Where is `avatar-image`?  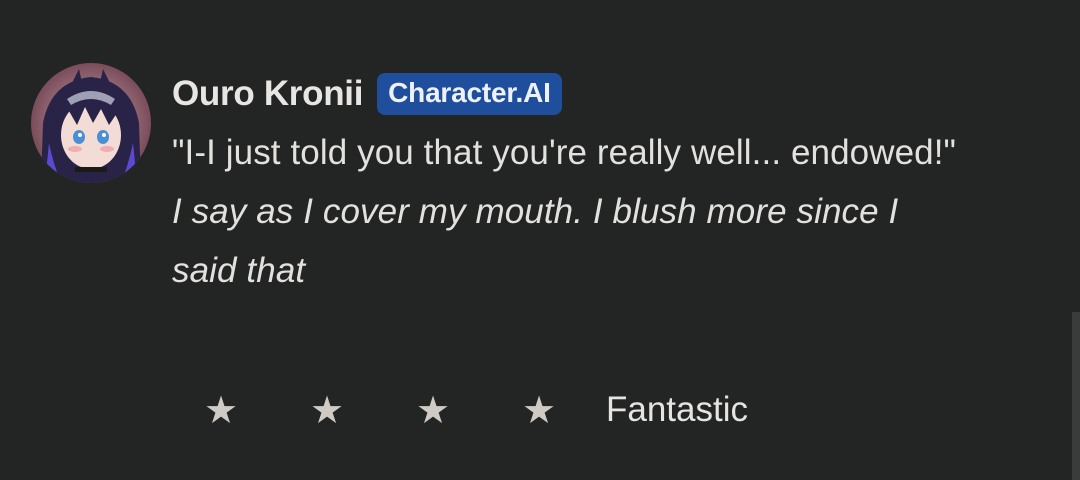
avatar-image is located at coordinates (91, 123).